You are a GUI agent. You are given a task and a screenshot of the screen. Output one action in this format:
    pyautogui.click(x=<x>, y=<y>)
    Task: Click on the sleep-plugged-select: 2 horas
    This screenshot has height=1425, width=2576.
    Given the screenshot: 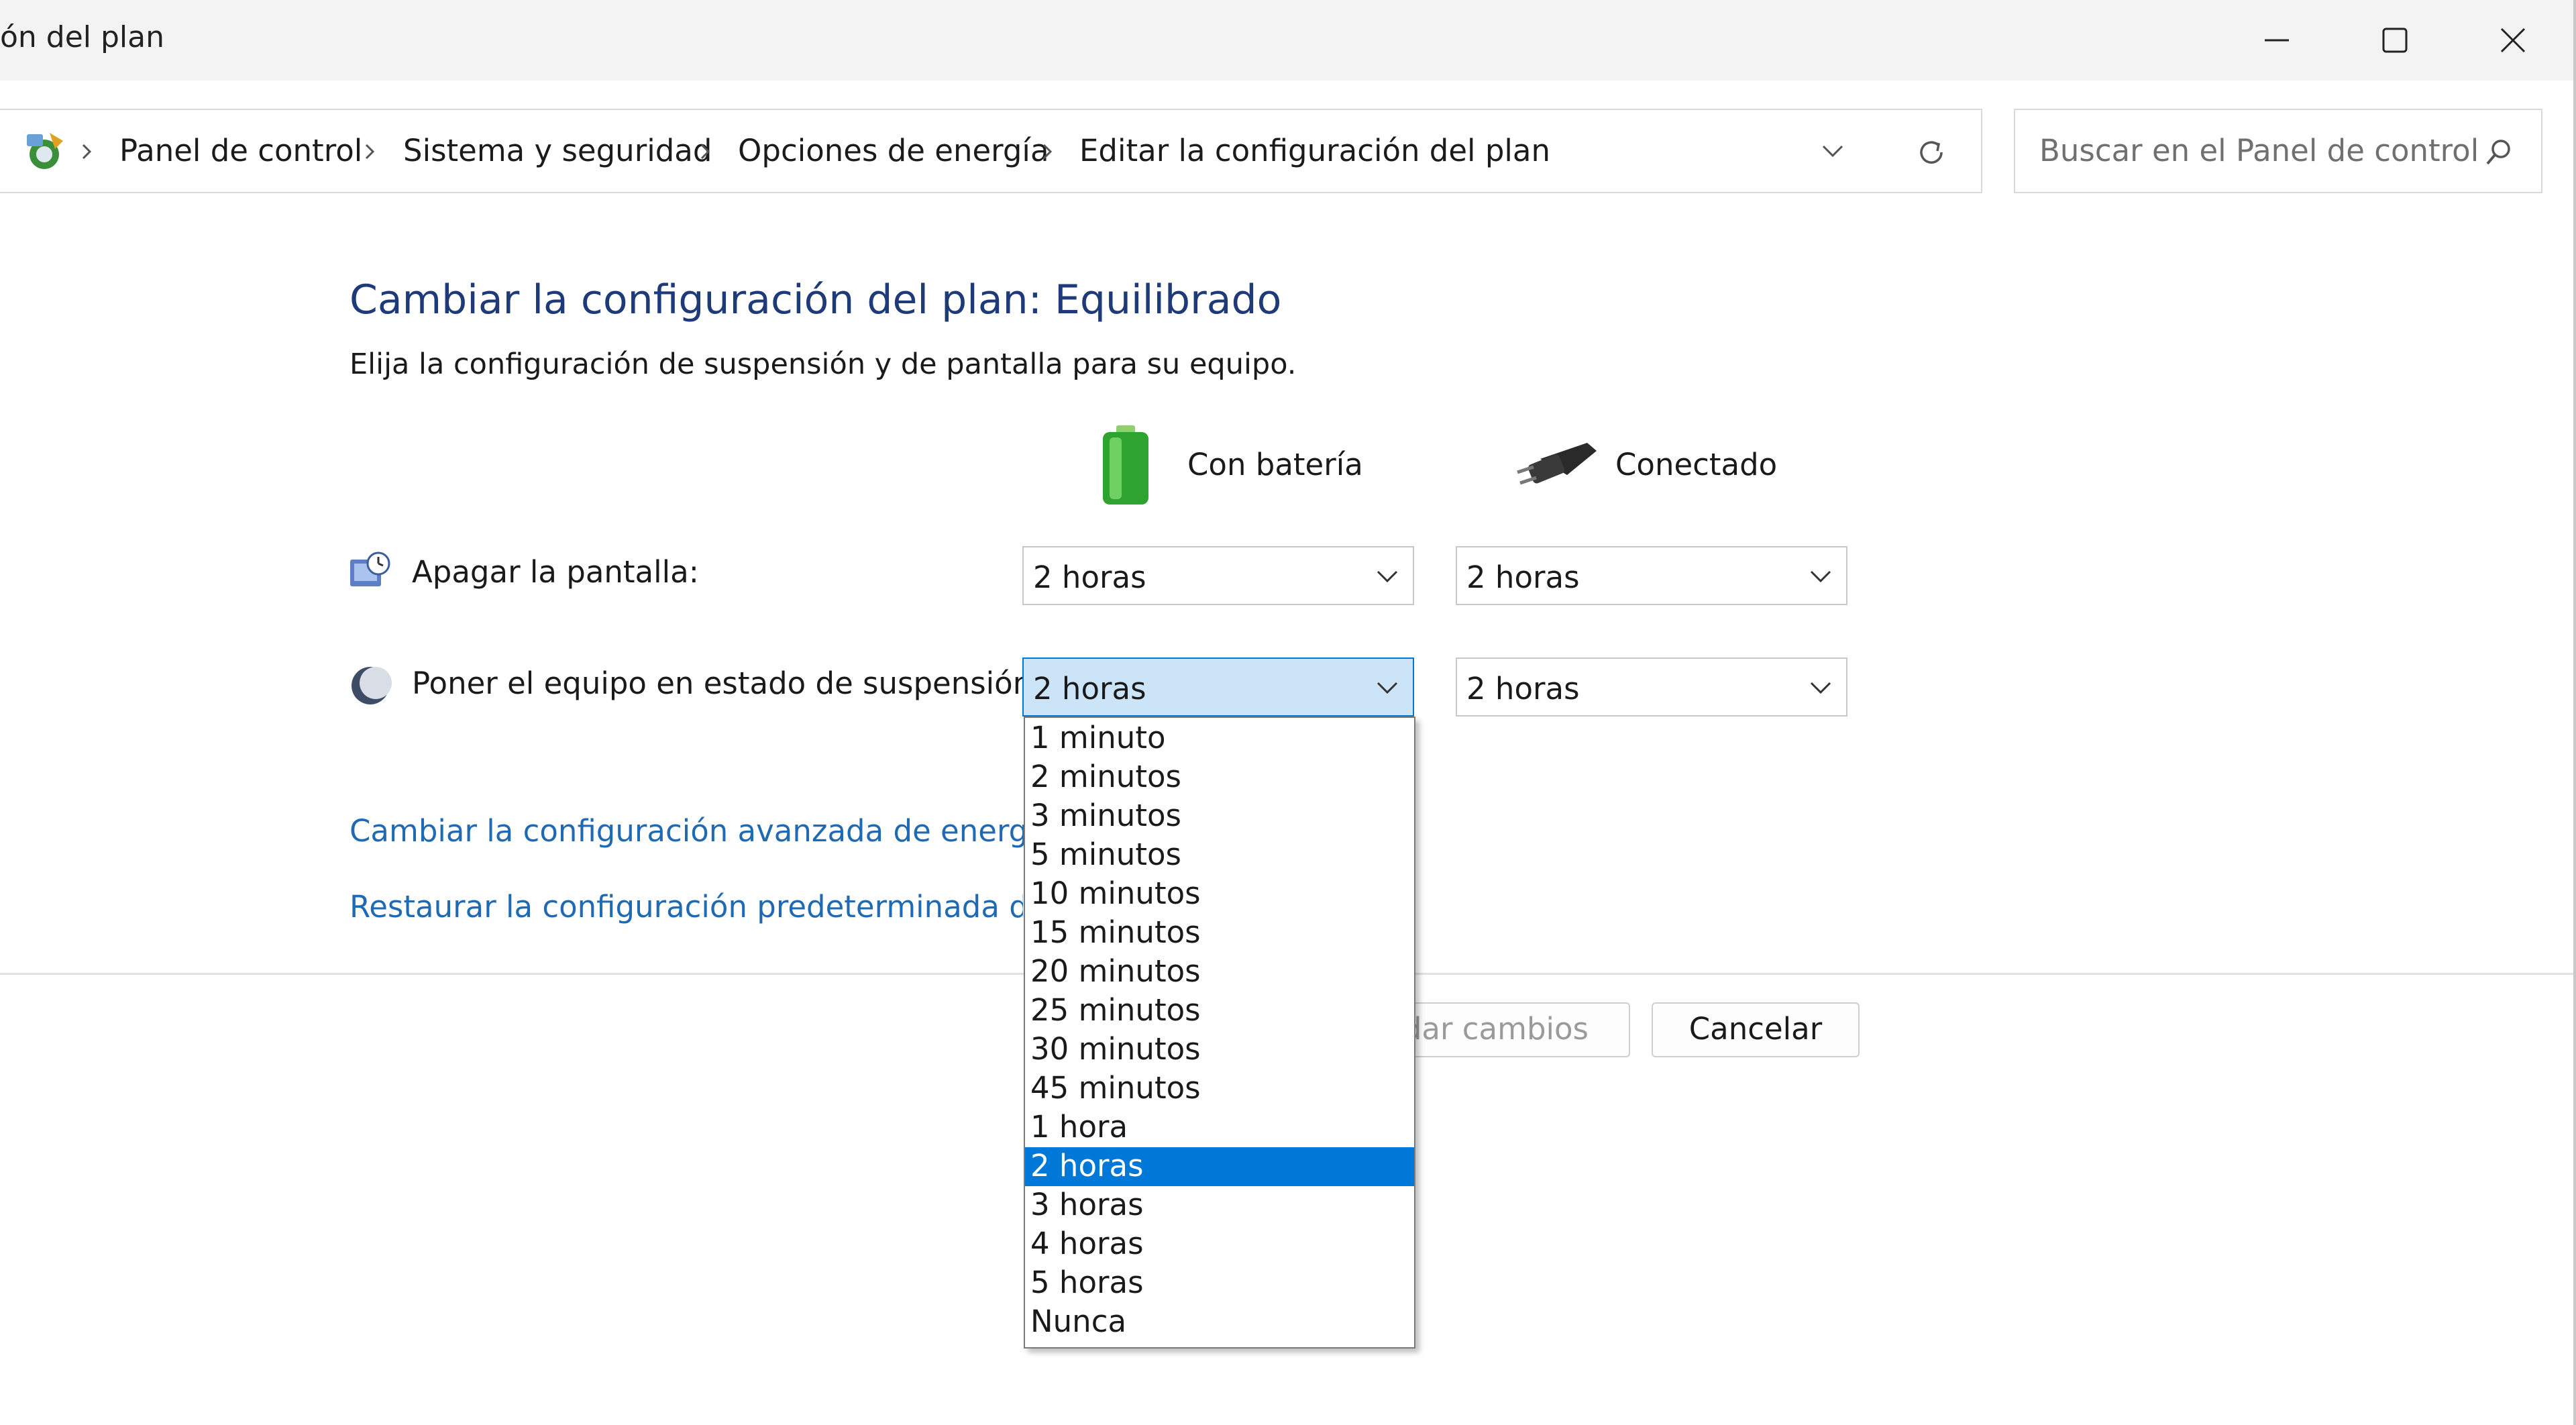 What is the action you would take?
    pyautogui.click(x=1651, y=687)
    